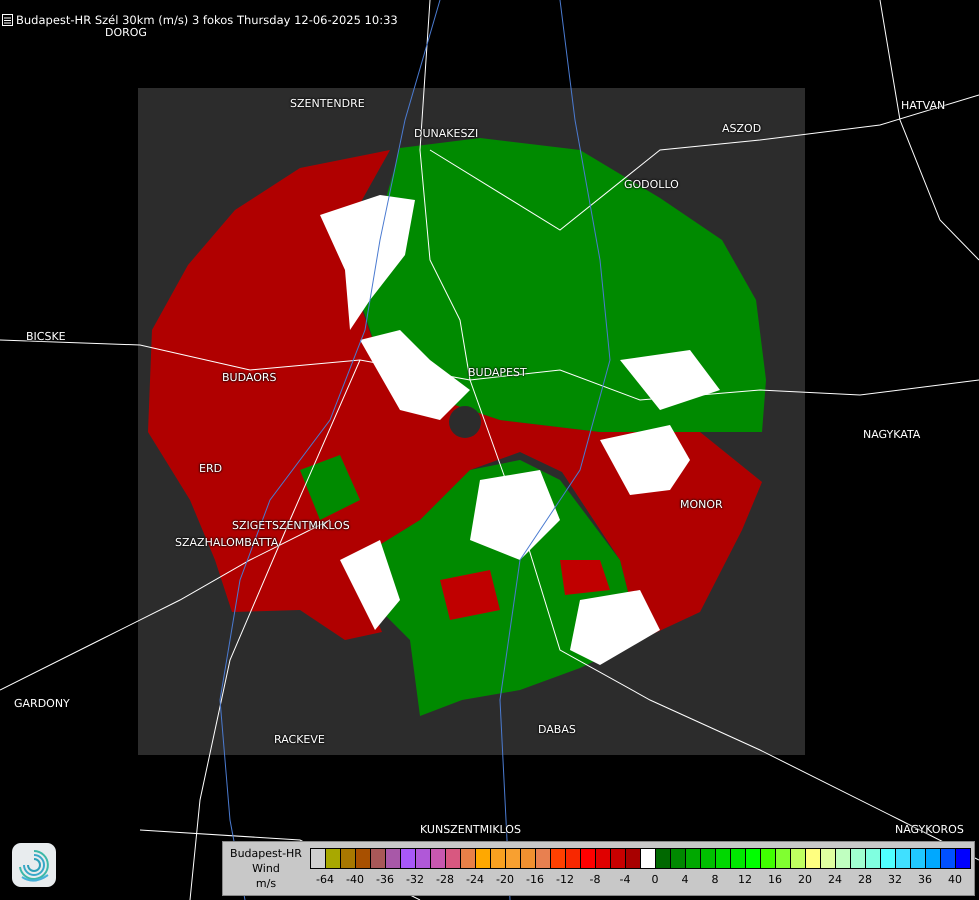 Image resolution: width=979 pixels, height=900 pixels. I want to click on radar-title: Budapest-HR Szél 30km (m/s) 3 fokos Thursday 12-06-2025 10:33, so click(207, 20).